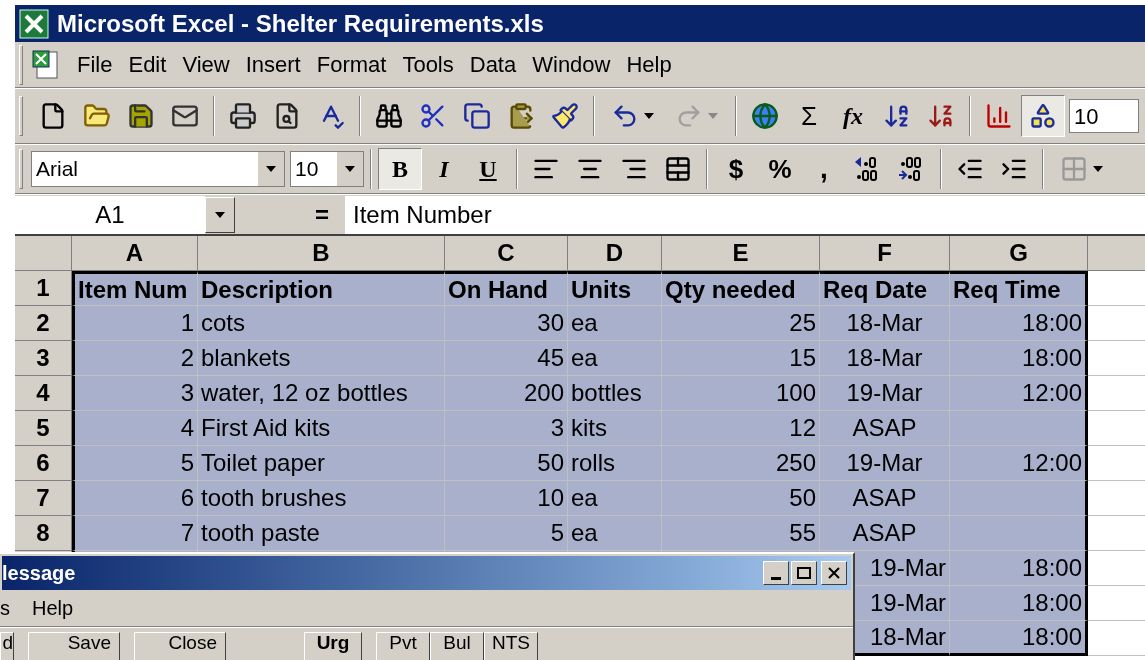 The height and width of the screenshot is (660, 1145). What do you see at coordinates (110, 214) in the screenshot?
I see `name-box: A1` at bounding box center [110, 214].